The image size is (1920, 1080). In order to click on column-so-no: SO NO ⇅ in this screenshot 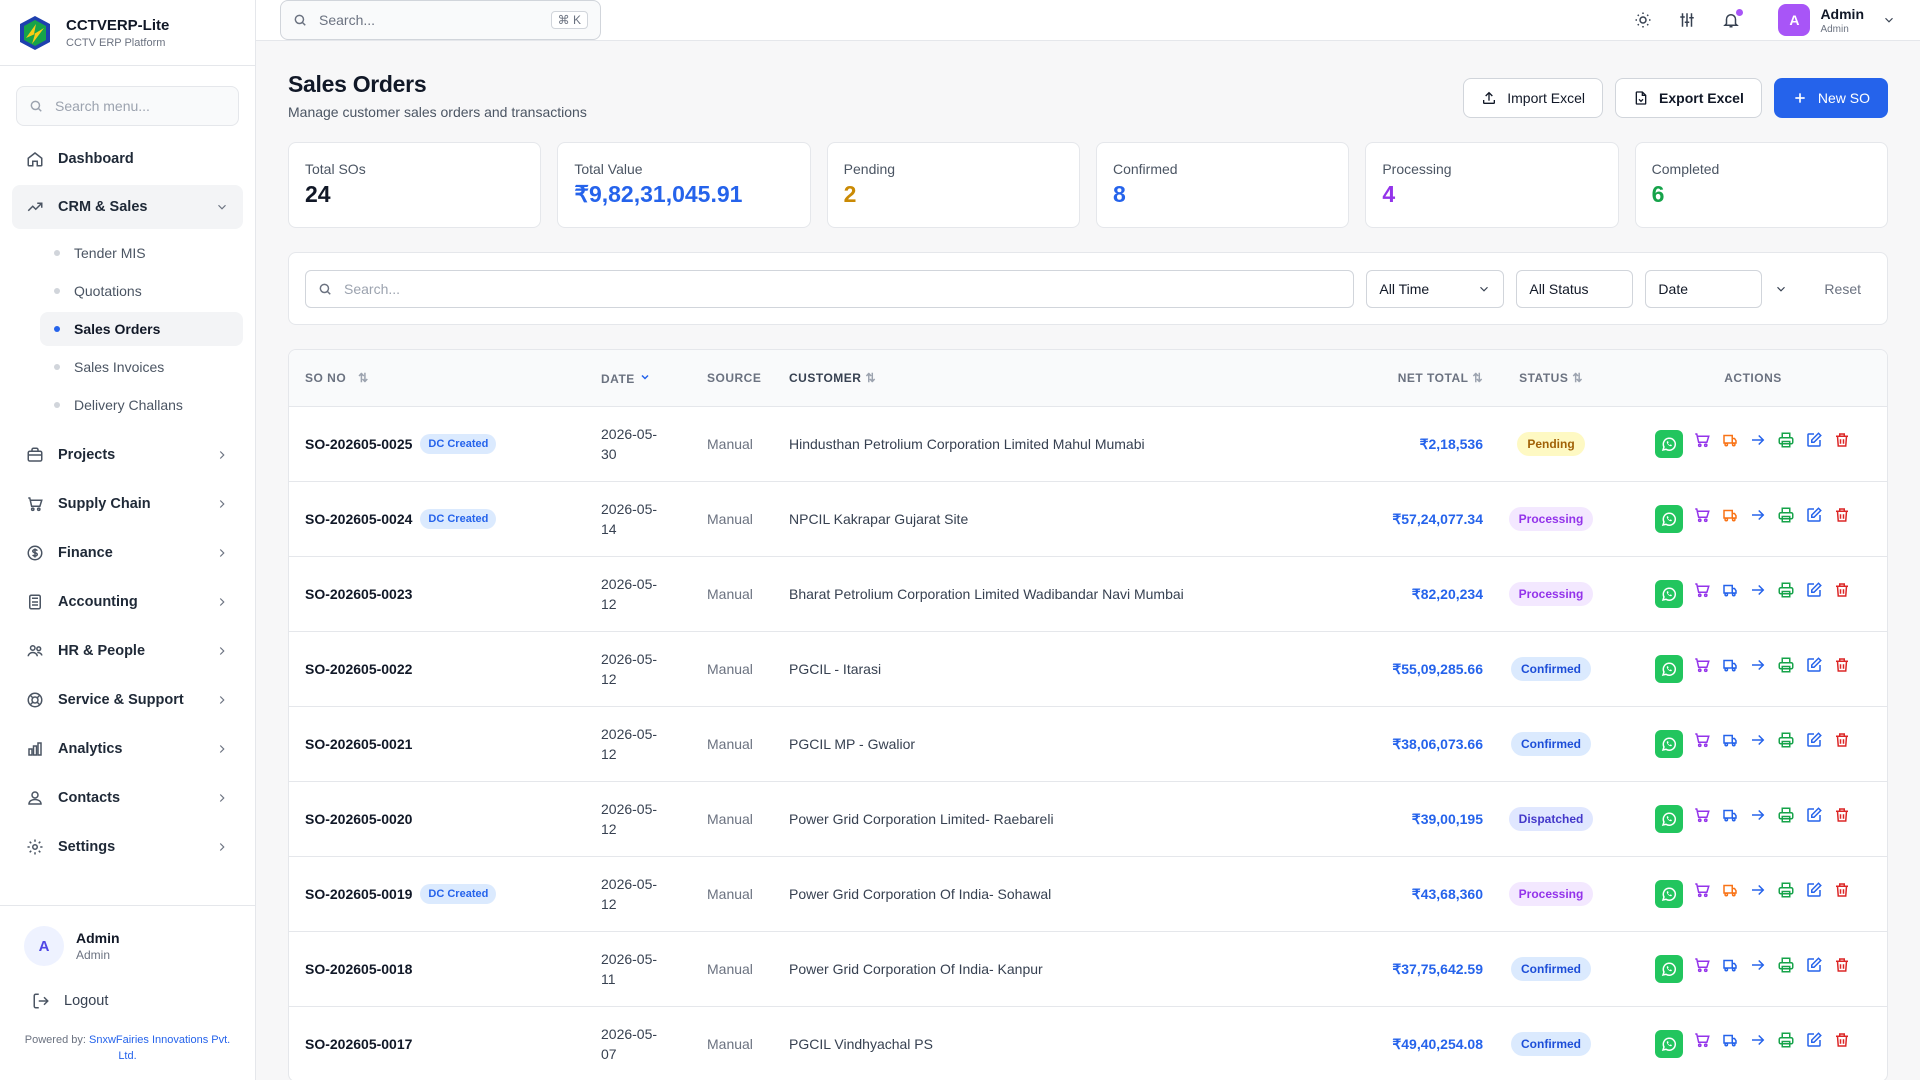, I will do `click(445, 378)`.